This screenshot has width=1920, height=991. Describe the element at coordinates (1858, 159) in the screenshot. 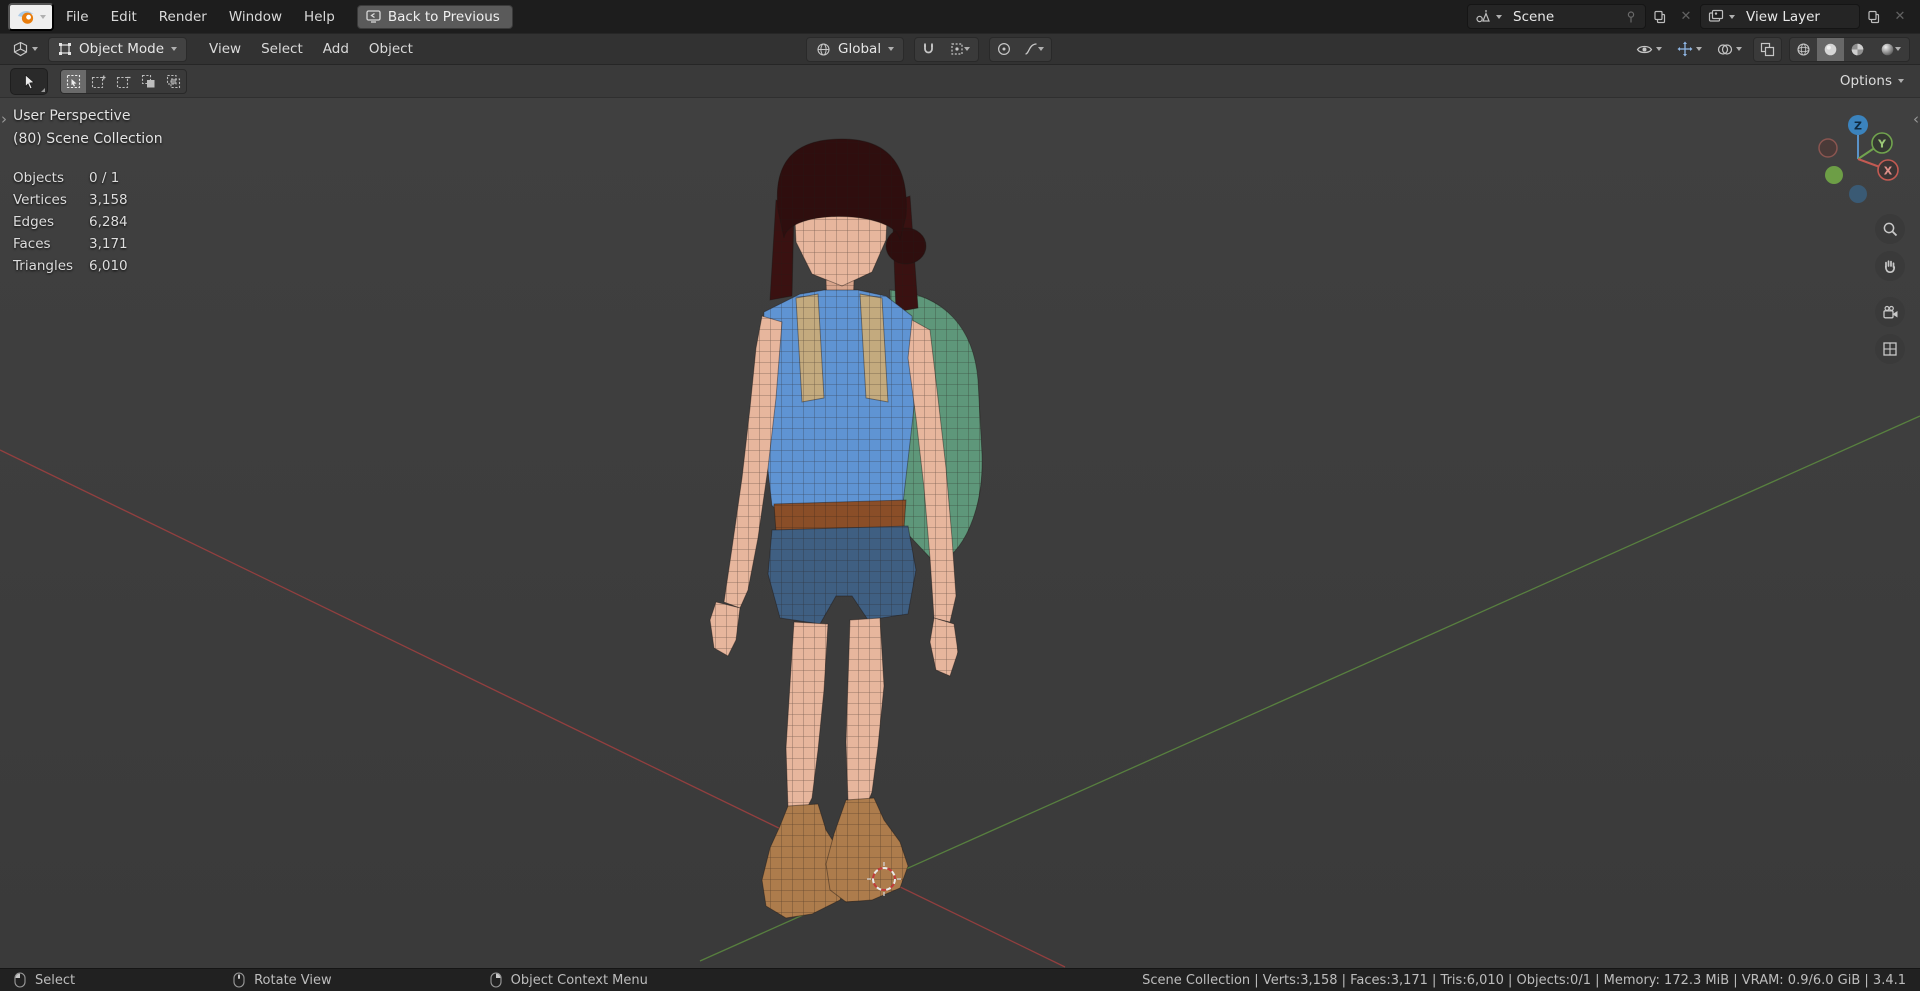

I see `navigation-gizmo: Z Y X` at that location.